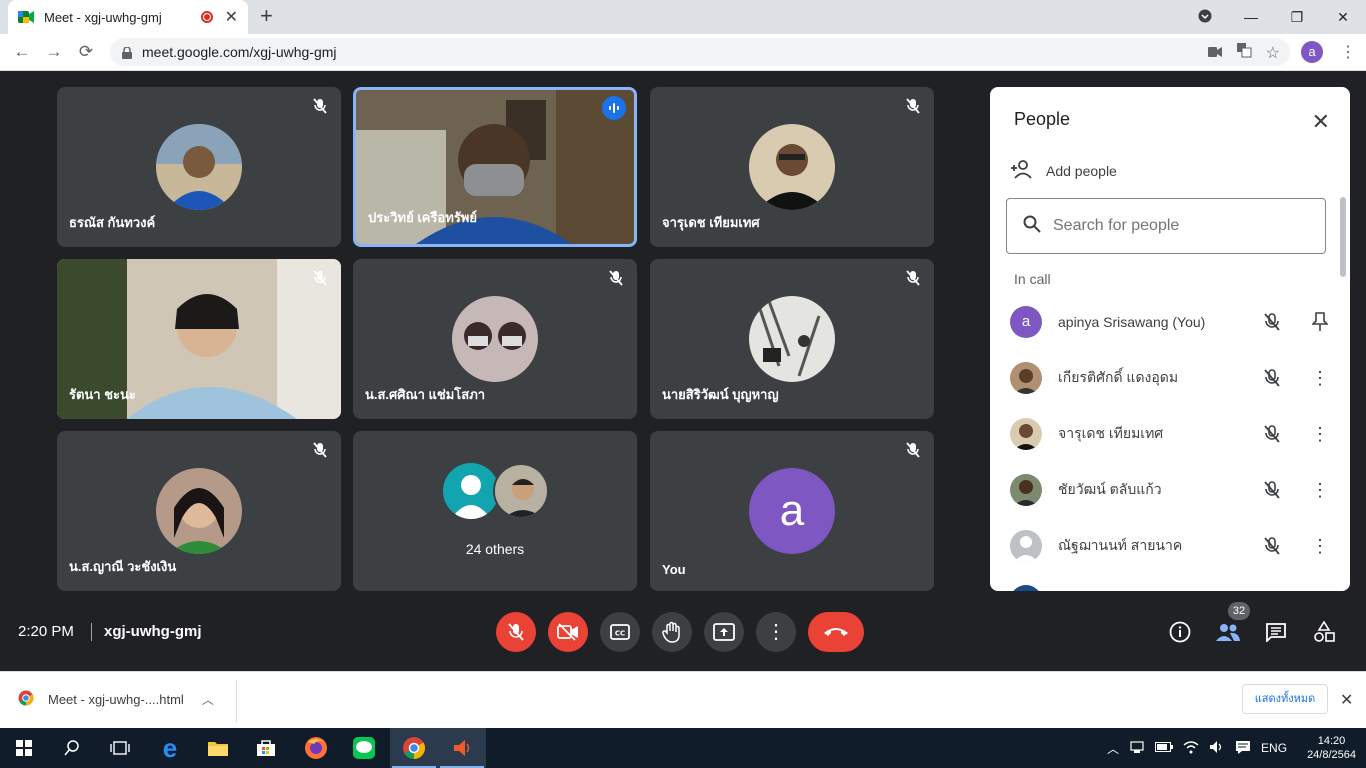 This screenshot has height=768, width=1366. Describe the element at coordinates (1170, 322) in the screenshot. I see `people-list-item: a apinya Srisawang (You)` at that location.